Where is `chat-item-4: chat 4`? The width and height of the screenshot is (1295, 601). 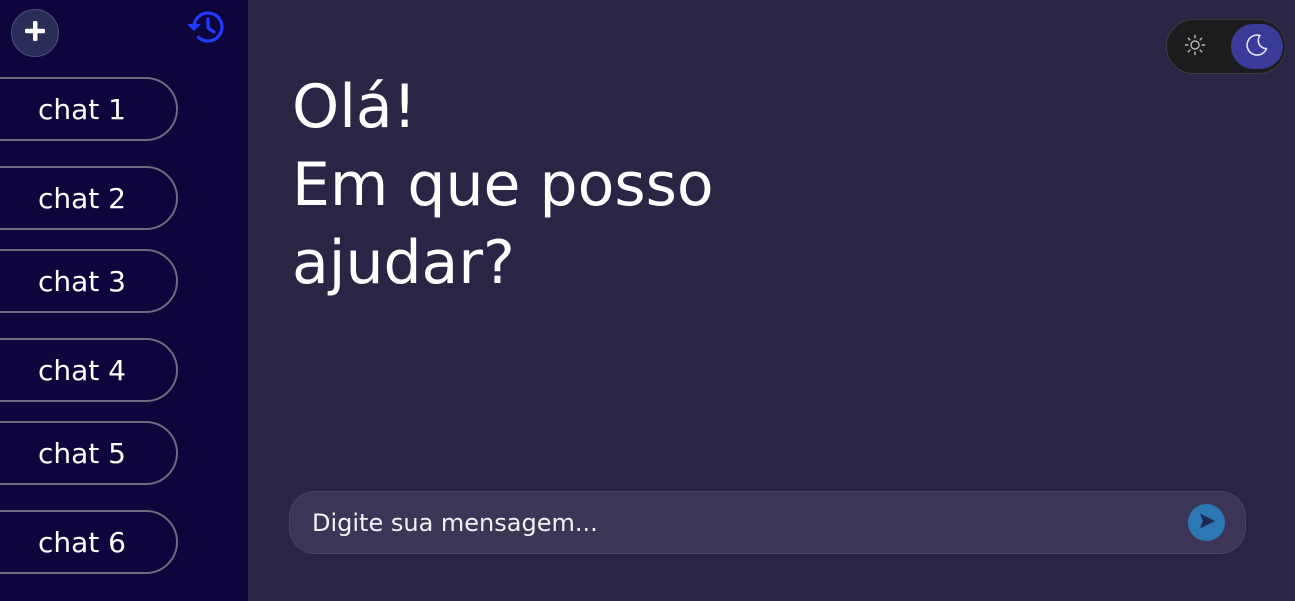
chat-item-4: chat 4 is located at coordinates (89, 370).